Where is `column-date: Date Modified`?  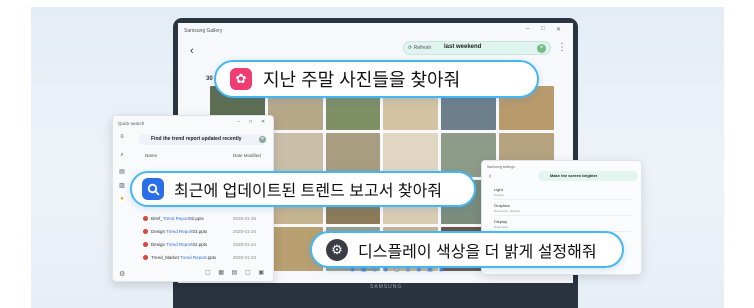
column-date: Date Modified is located at coordinates (247, 155).